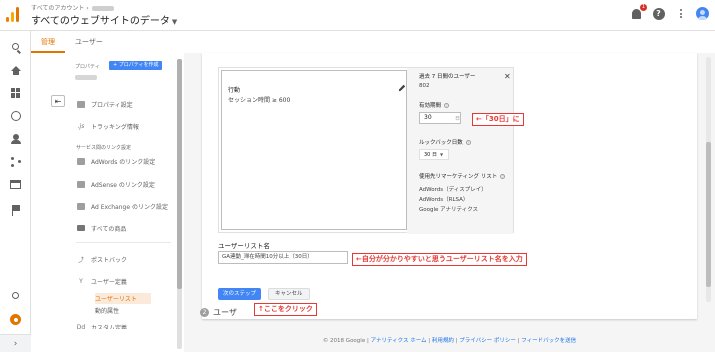  Describe the element at coordinates (244, 246) in the screenshot. I see `audience-name-label: ユーザーリスト名` at that location.